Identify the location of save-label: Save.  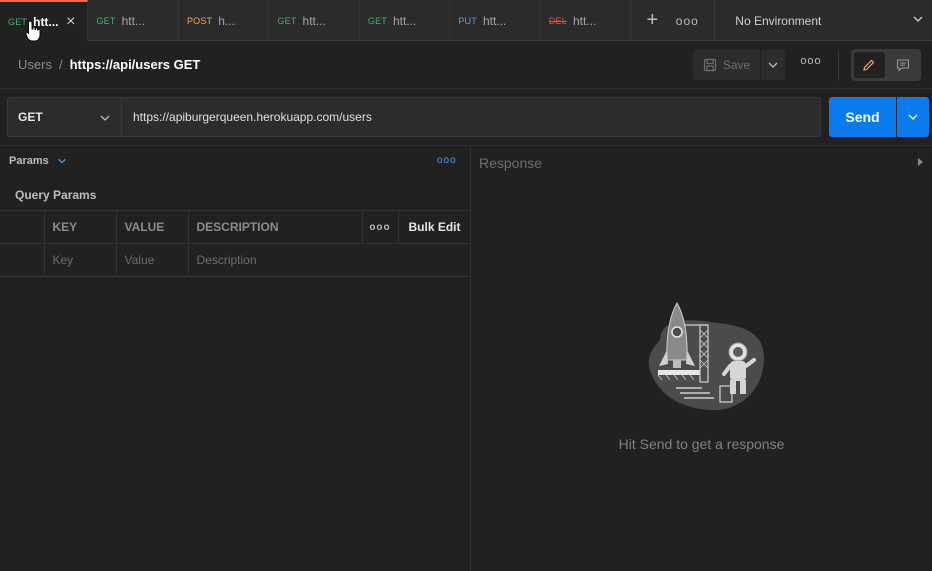
(736, 65).